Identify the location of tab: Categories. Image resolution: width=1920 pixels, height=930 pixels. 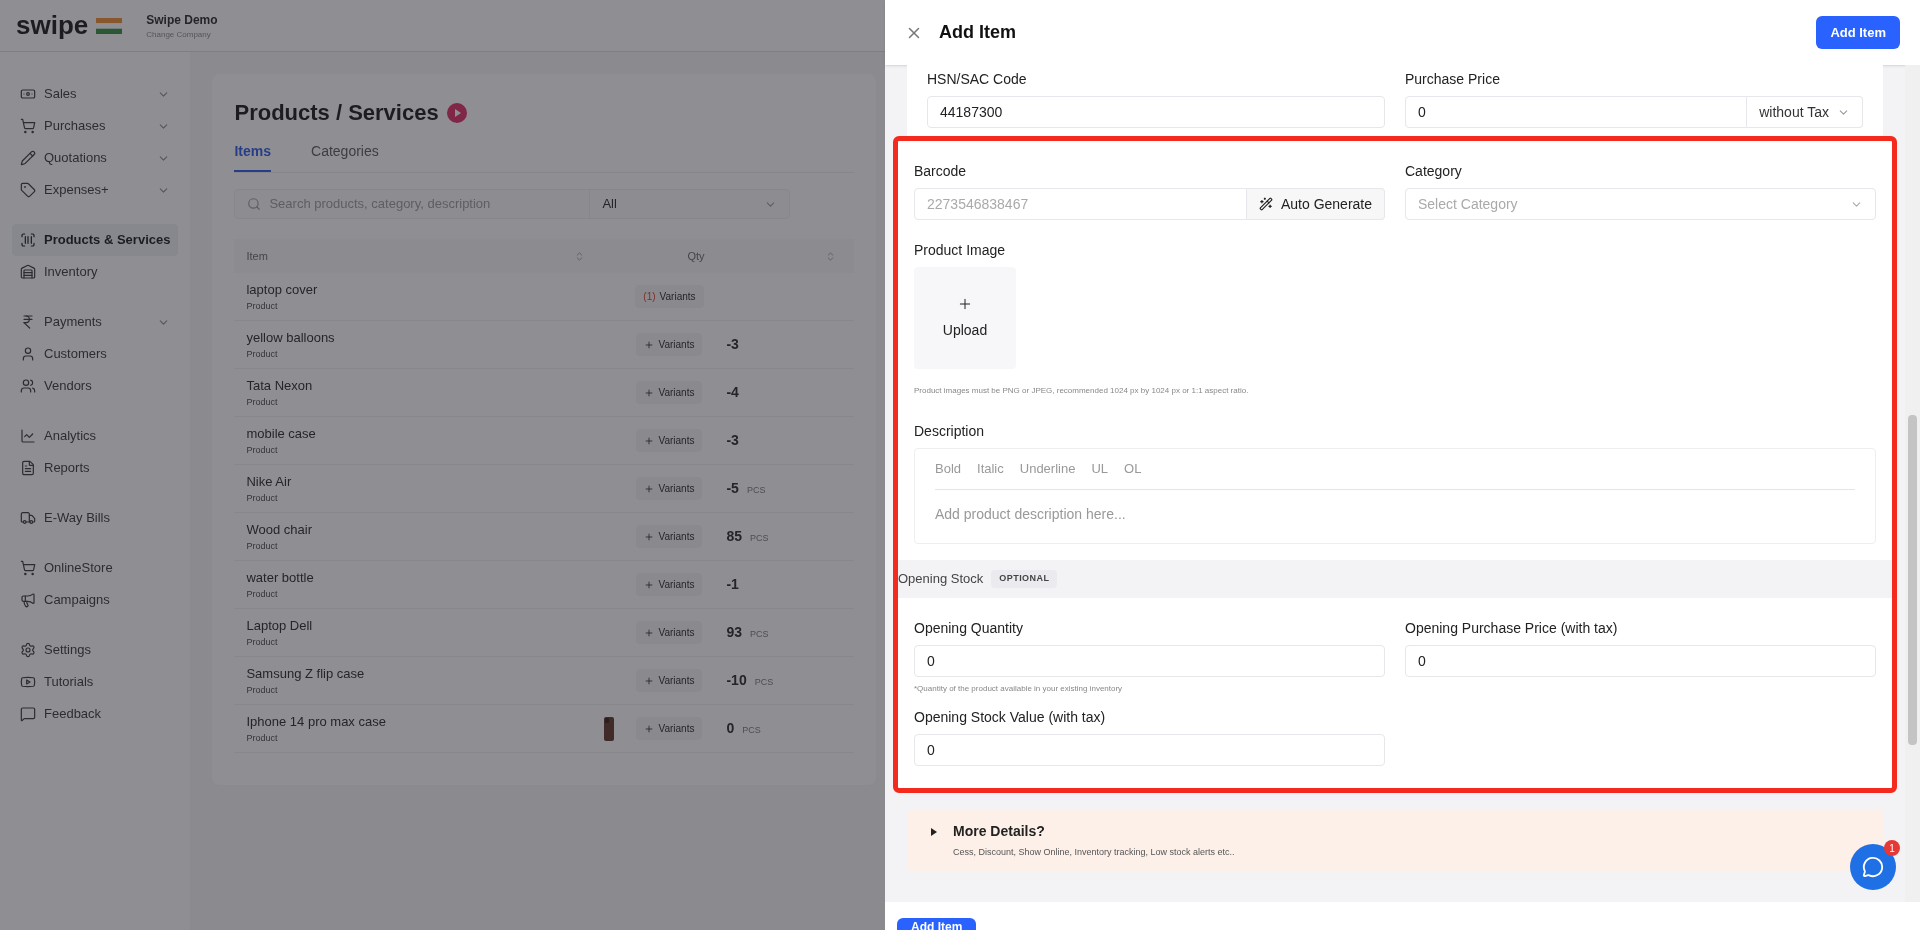
(345, 156).